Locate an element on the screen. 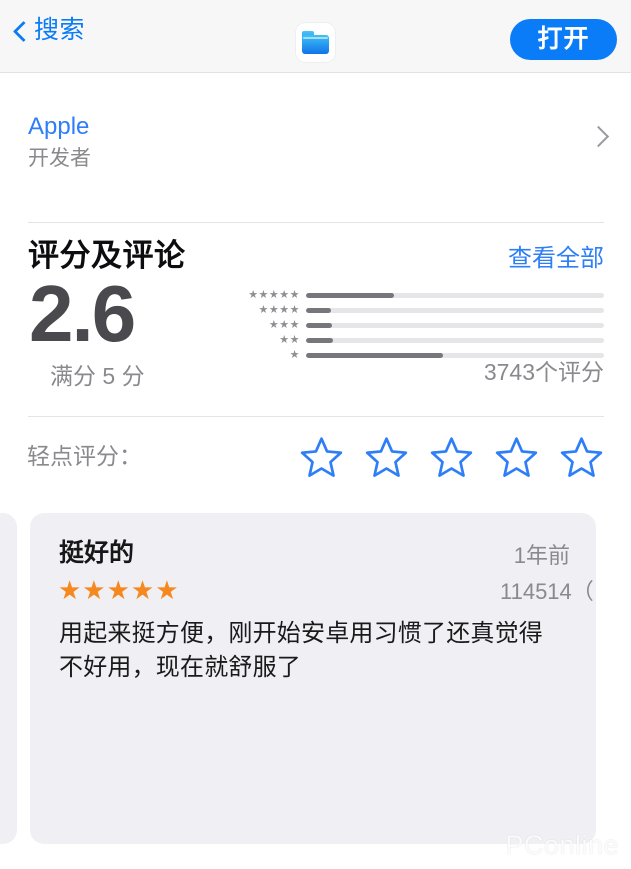 The image size is (631, 869). average-score: 2.6 is located at coordinates (82, 313).